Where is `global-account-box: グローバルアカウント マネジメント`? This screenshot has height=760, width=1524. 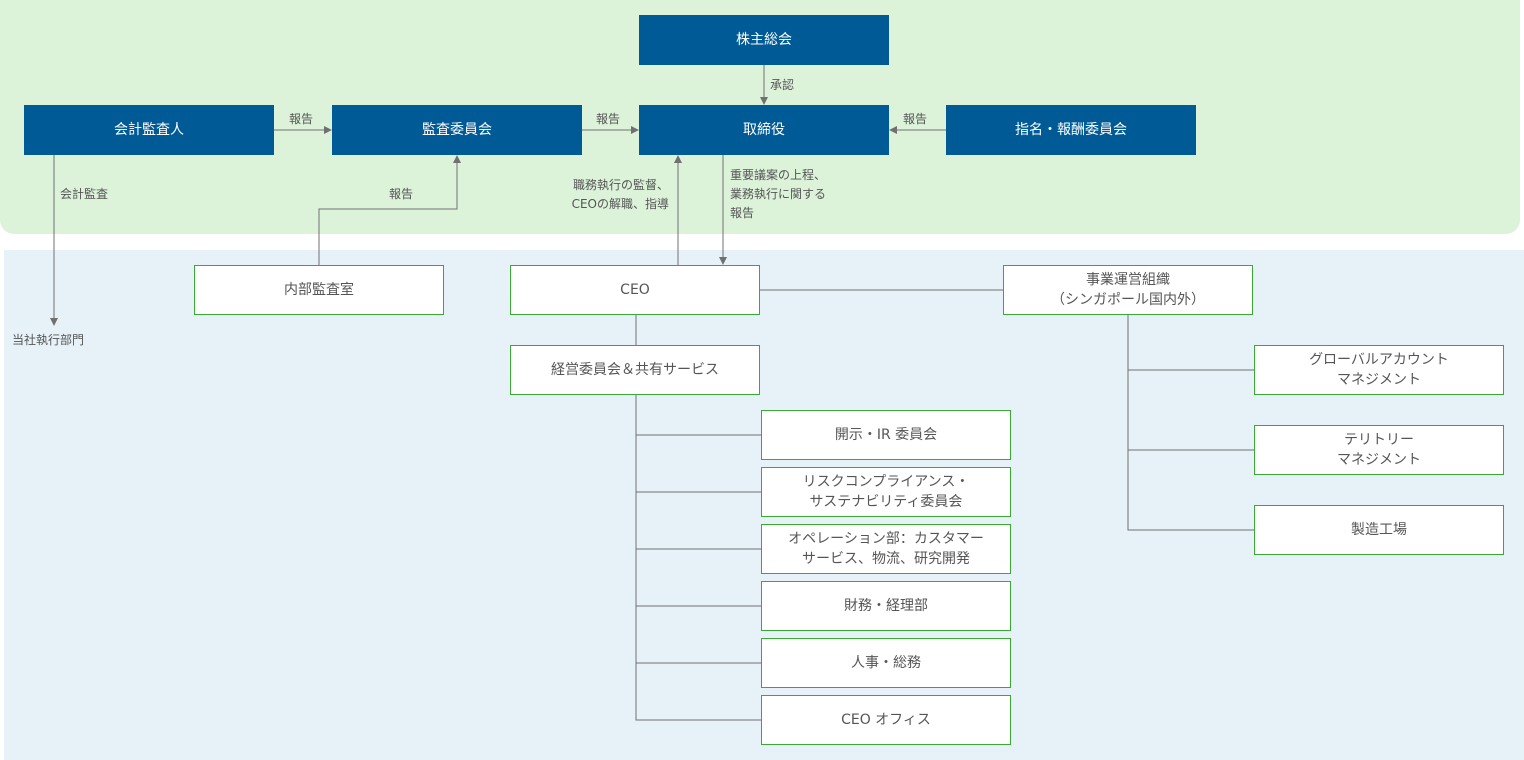
global-account-box: グローバルアカウント マネジメント is located at coordinates (1379, 370).